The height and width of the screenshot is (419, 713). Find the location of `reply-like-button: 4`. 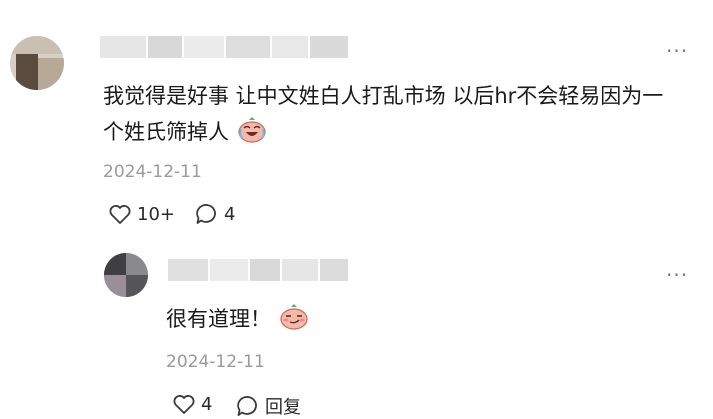

reply-like-button: 4 is located at coordinates (192, 404).